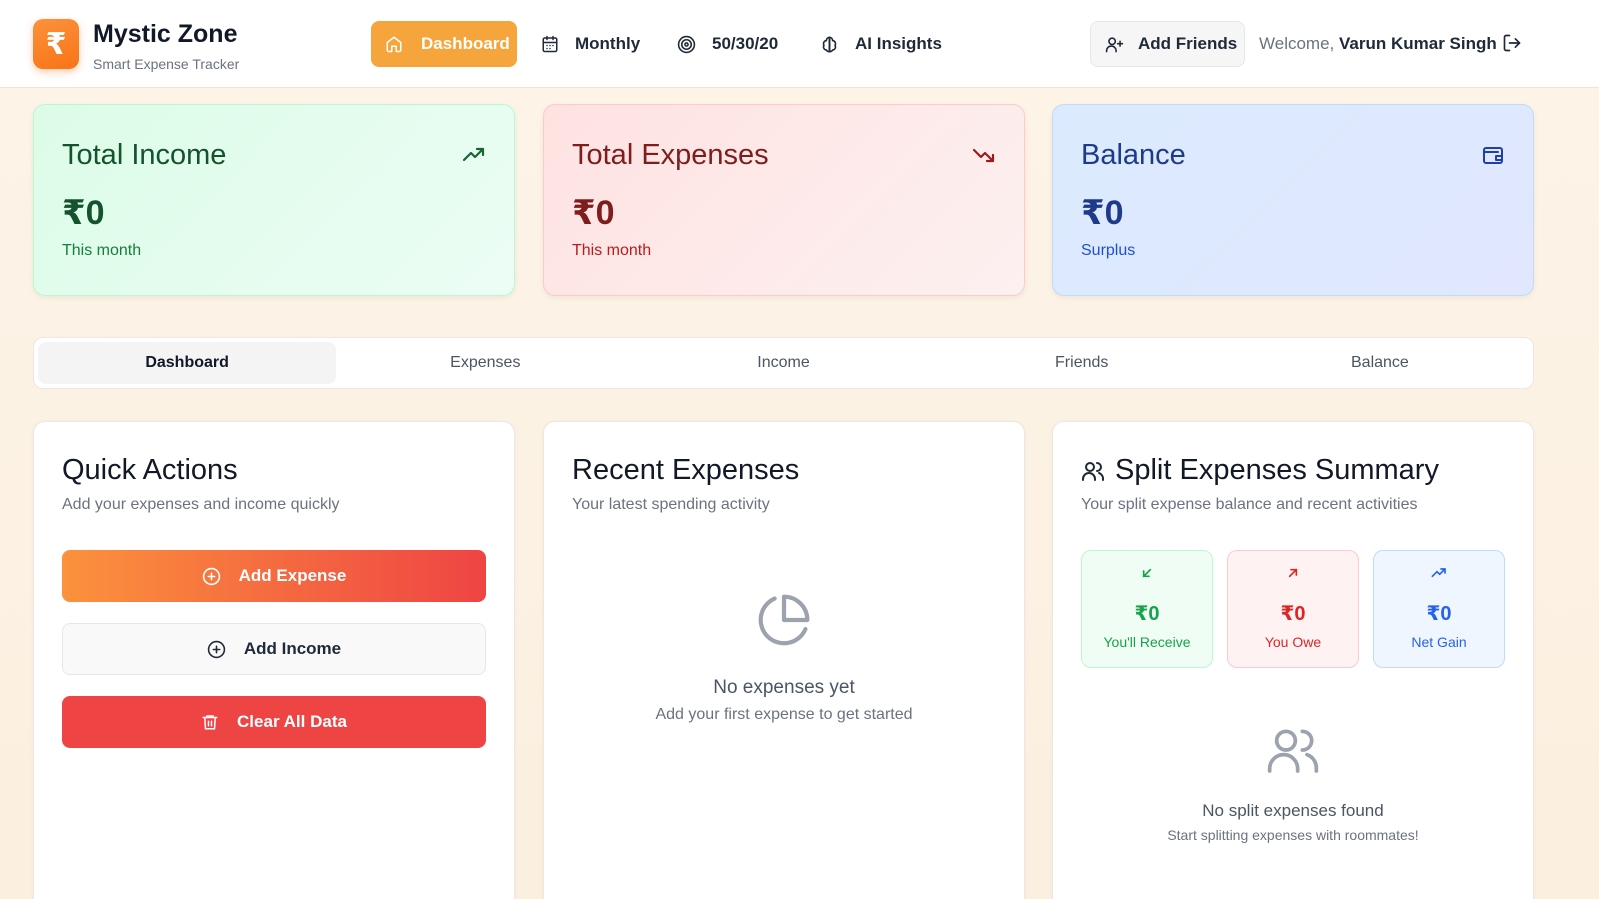 The image size is (1599, 899). I want to click on add-expense-label: Add Expense, so click(292, 575).